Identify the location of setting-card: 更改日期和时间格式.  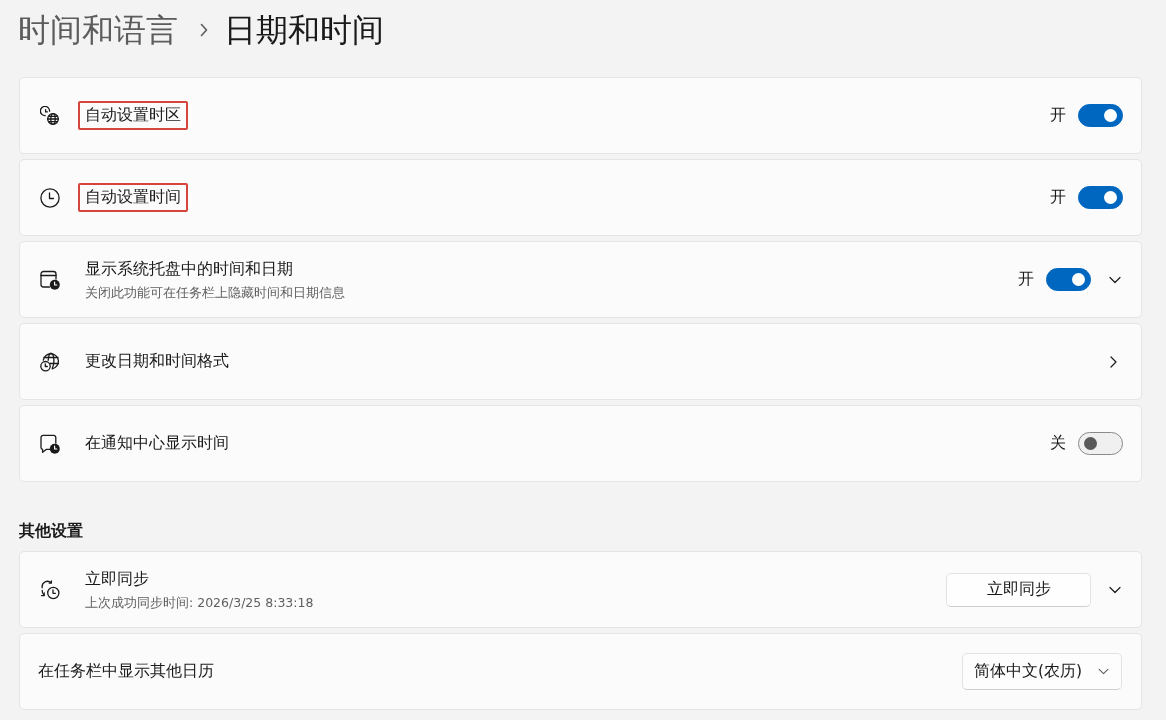
(580, 361).